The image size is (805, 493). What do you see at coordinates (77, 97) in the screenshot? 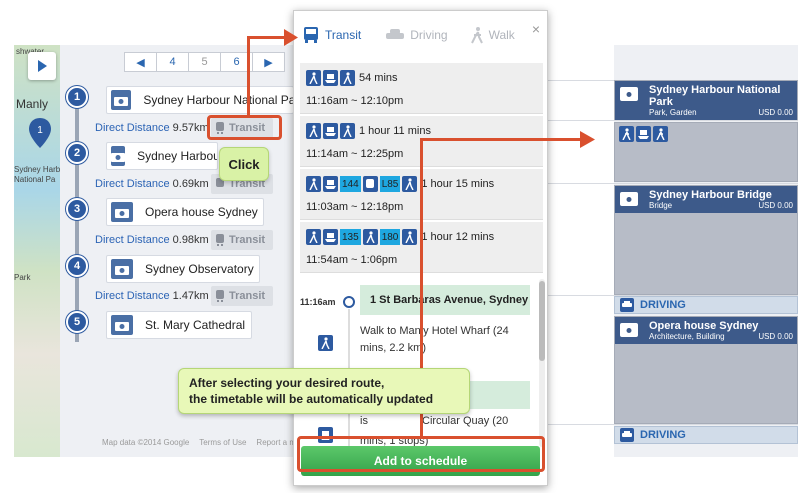
I see `stop-number-1: 1` at bounding box center [77, 97].